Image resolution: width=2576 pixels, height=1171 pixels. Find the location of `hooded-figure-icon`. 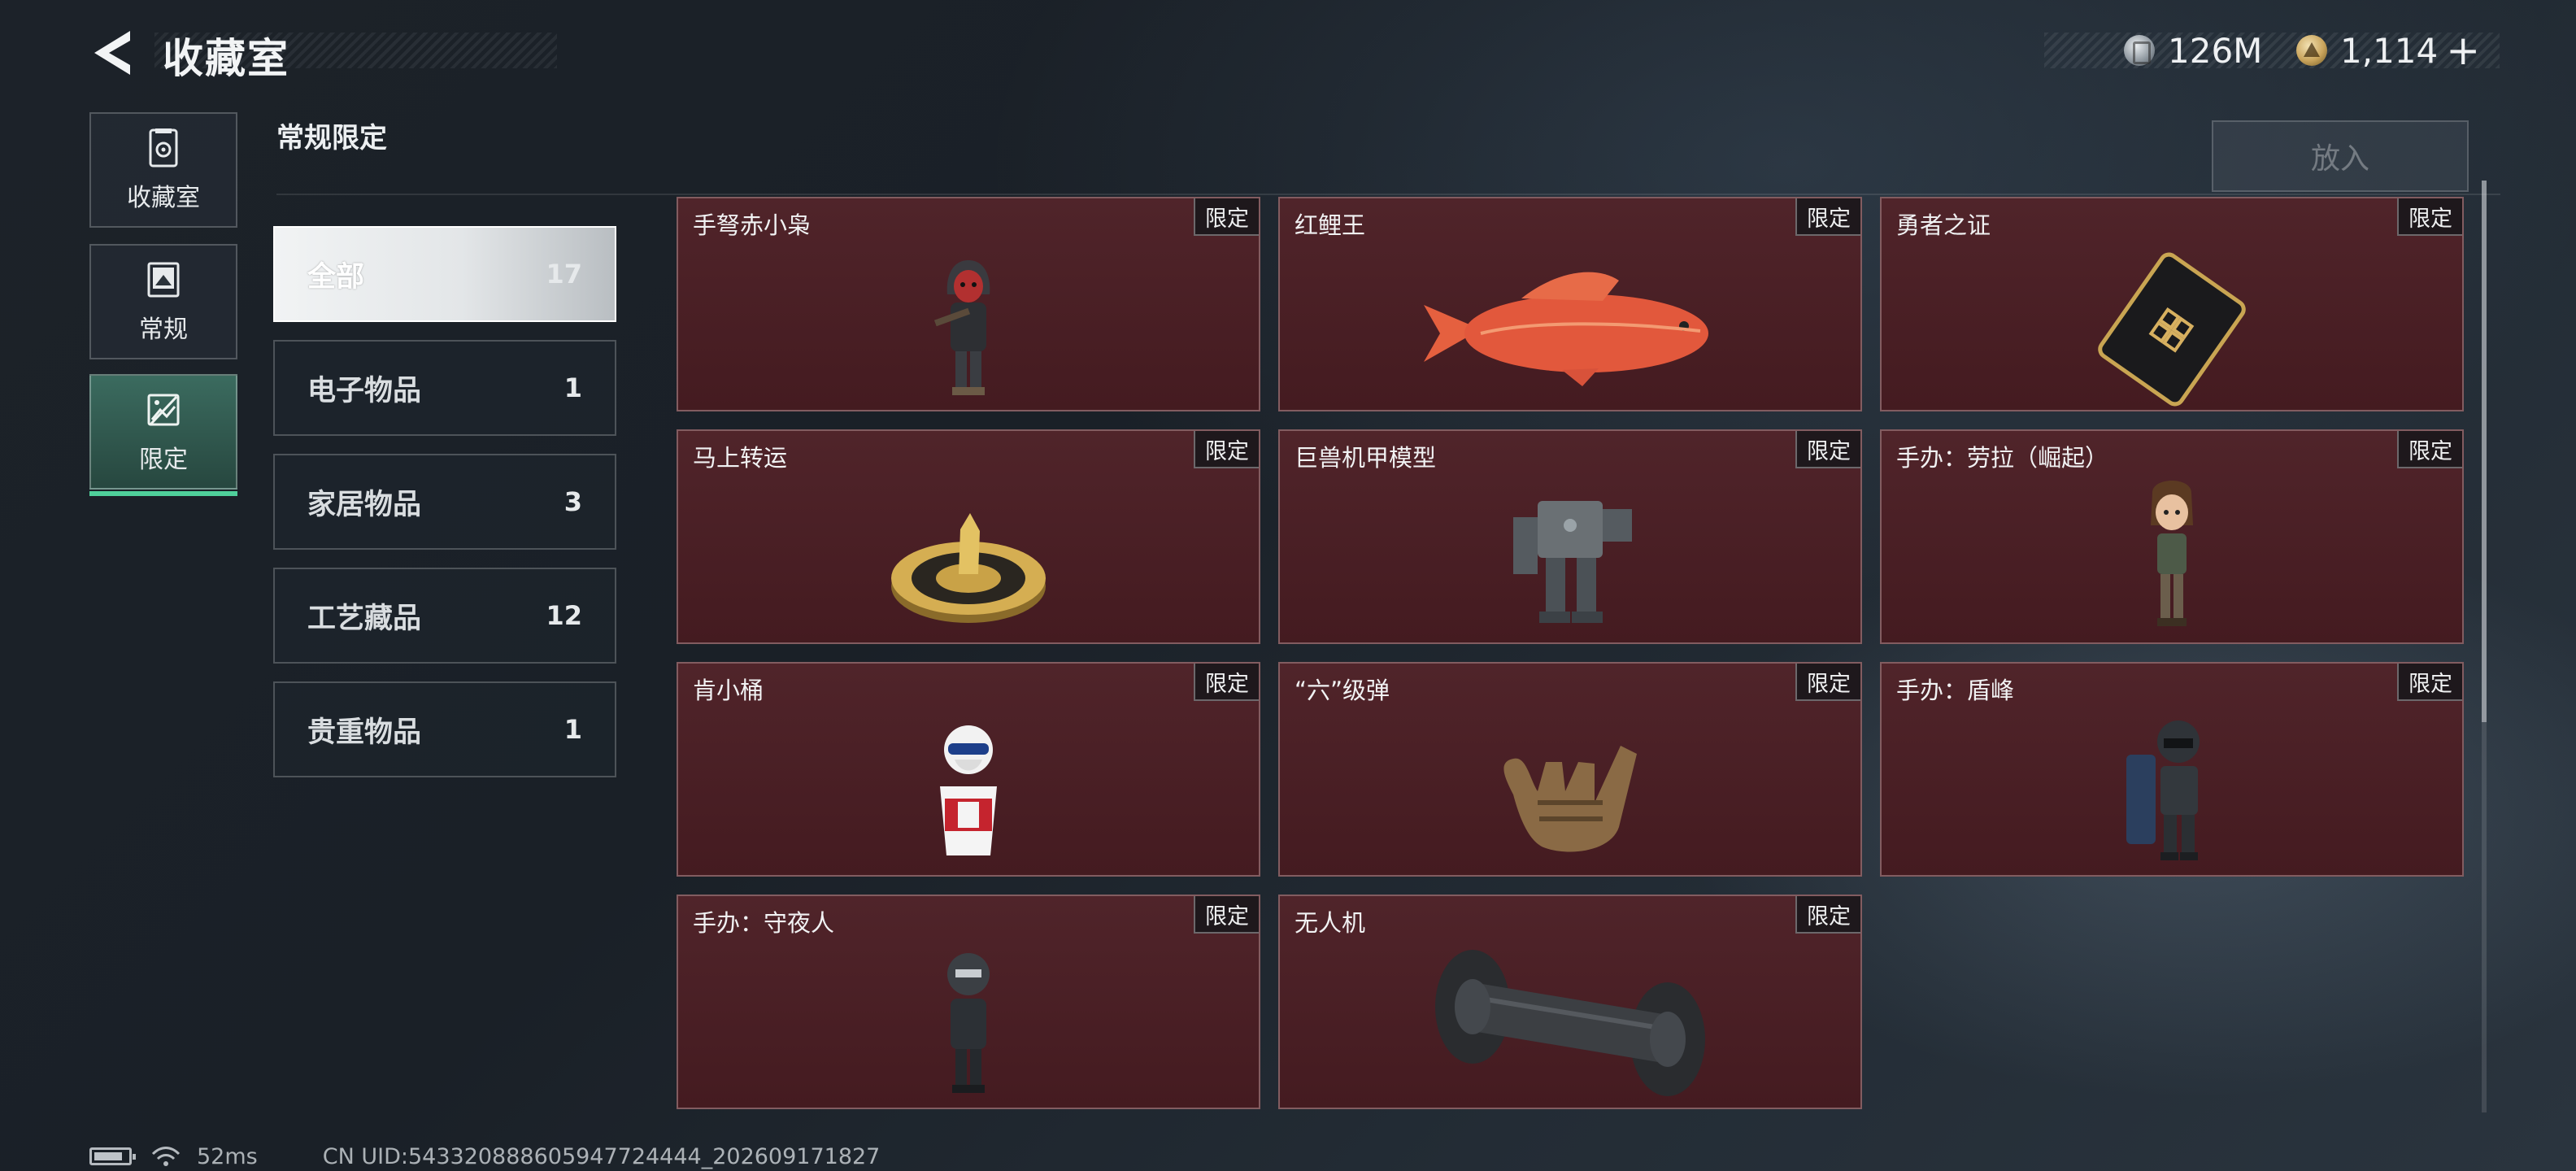

hooded-figure-icon is located at coordinates (969, 325).